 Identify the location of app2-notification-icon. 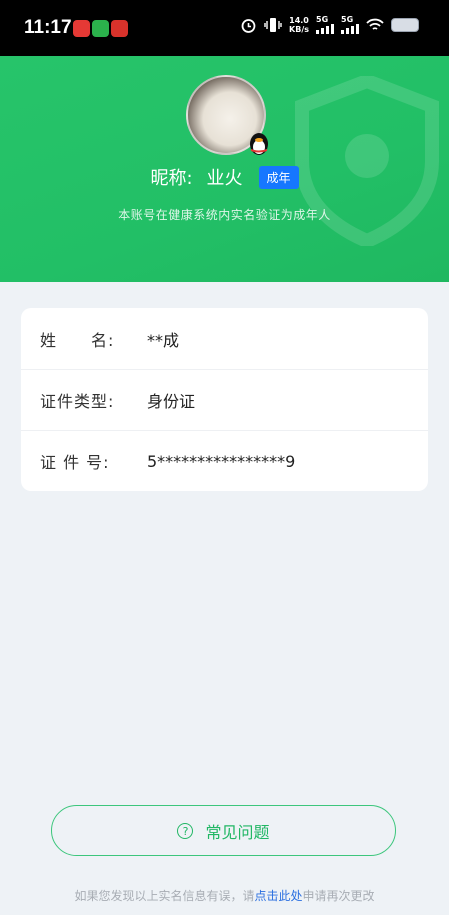
(119, 28).